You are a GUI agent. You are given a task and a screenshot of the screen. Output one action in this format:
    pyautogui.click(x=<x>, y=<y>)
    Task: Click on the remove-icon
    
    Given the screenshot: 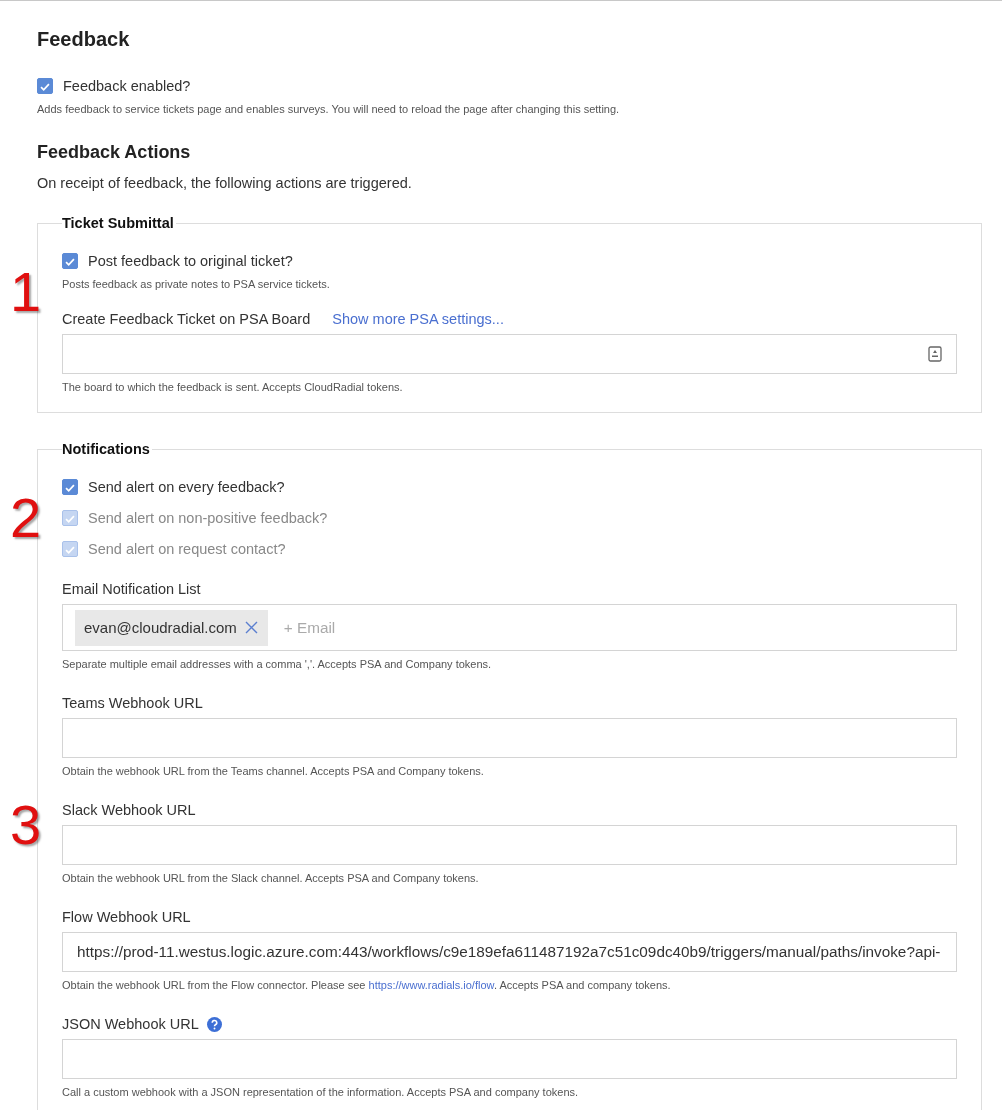 What is the action you would take?
    pyautogui.click(x=251, y=627)
    